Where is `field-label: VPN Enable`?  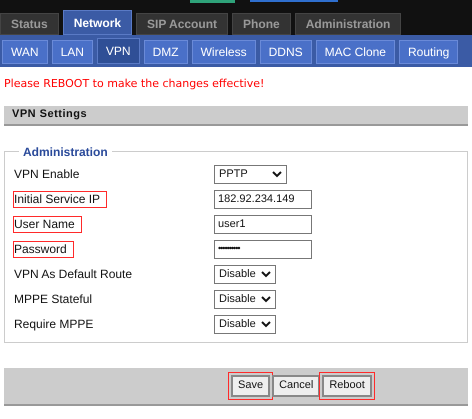
field-label: VPN Enable is located at coordinates (46, 174).